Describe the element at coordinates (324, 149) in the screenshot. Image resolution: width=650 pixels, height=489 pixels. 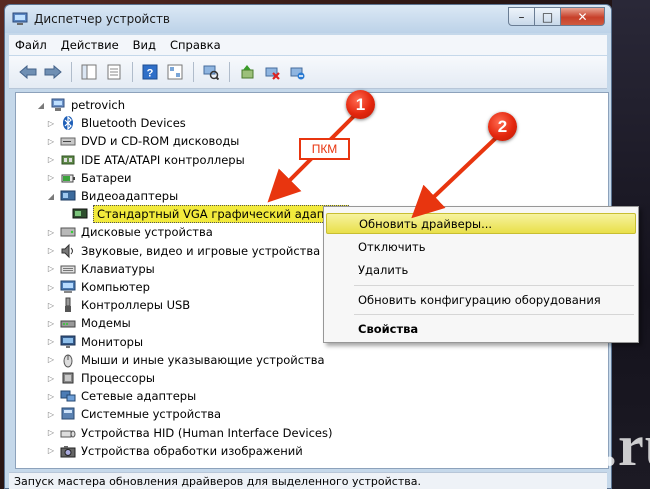
I see `rmb-callout: ПКМ` at that location.